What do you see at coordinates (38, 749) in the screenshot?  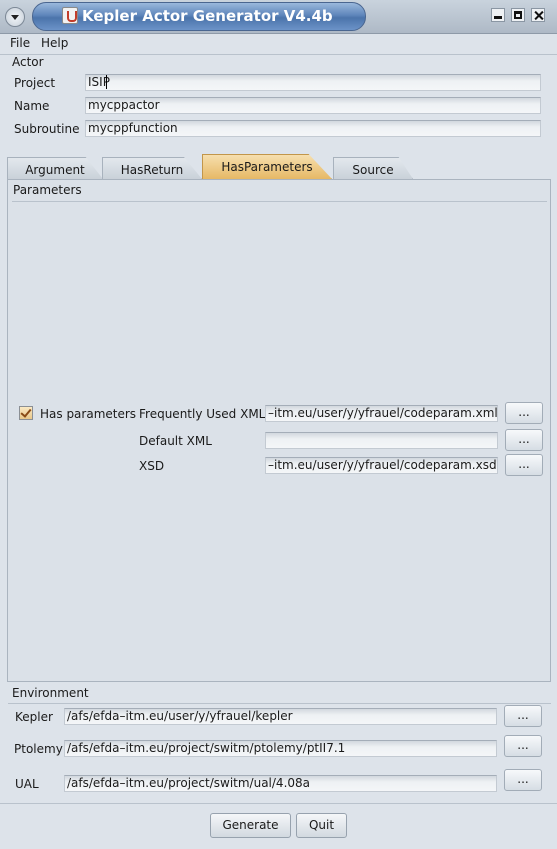 I see `ptolemy-label: Ptolemy` at bounding box center [38, 749].